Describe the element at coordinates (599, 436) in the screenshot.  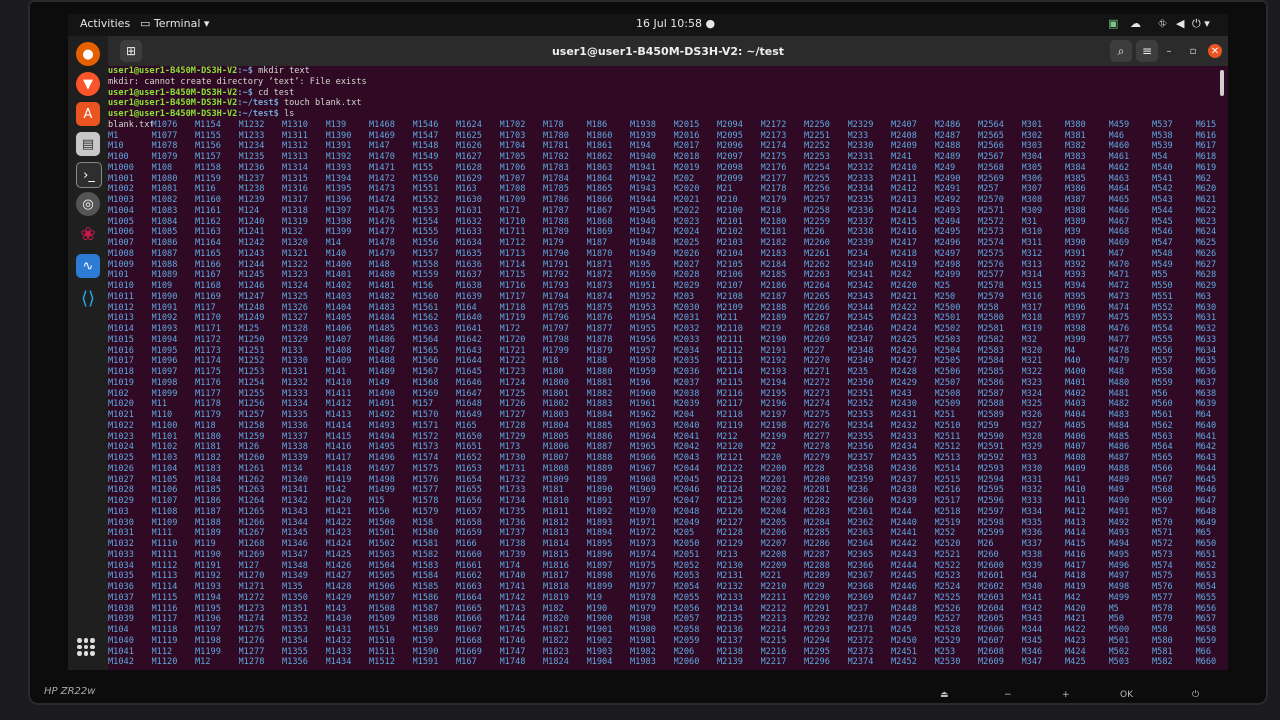
I see `ls-entry: M1886` at that location.